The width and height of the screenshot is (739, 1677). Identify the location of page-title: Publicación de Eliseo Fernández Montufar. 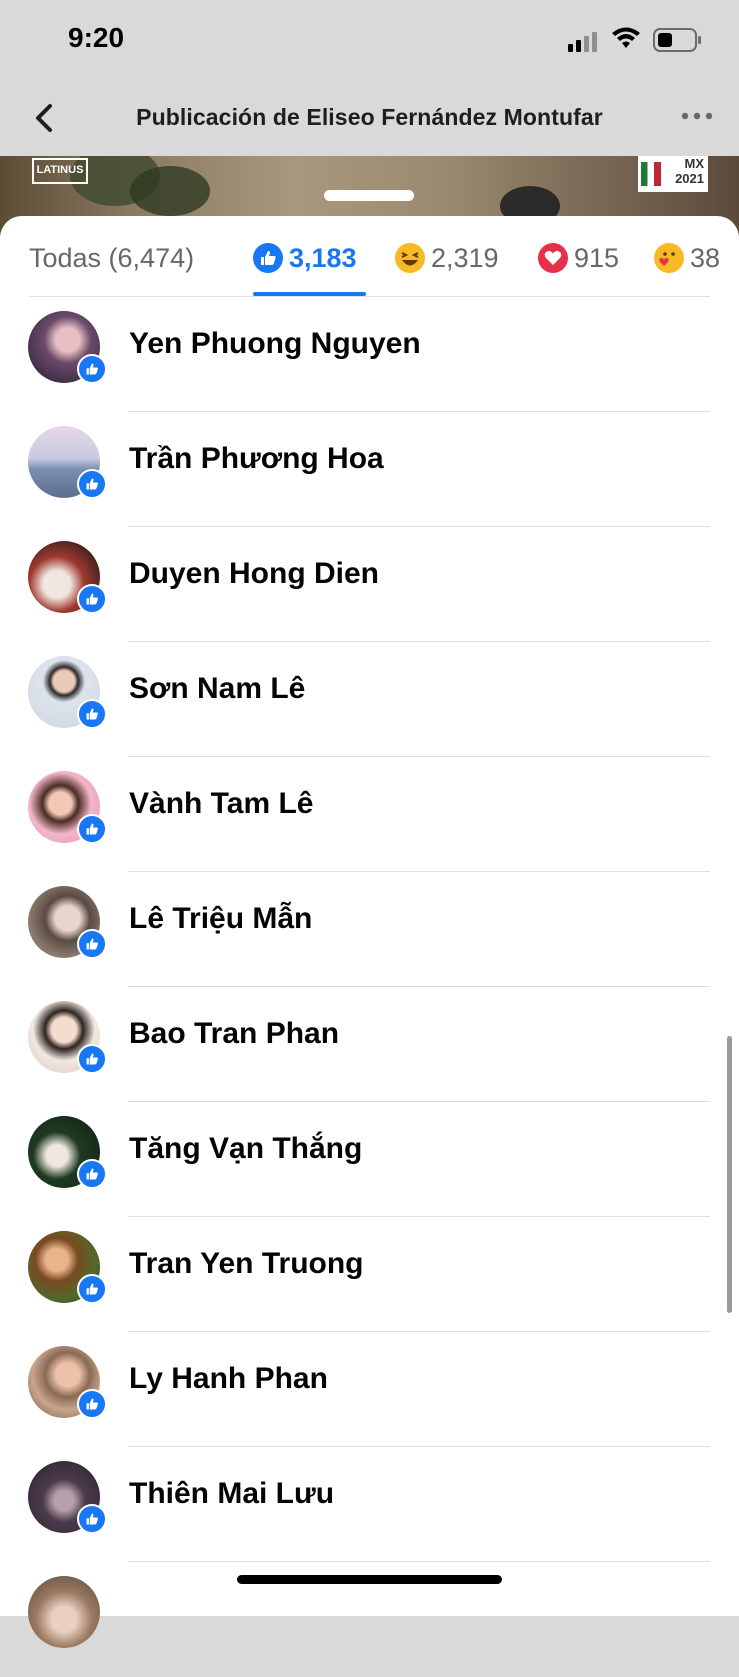
(369, 117).